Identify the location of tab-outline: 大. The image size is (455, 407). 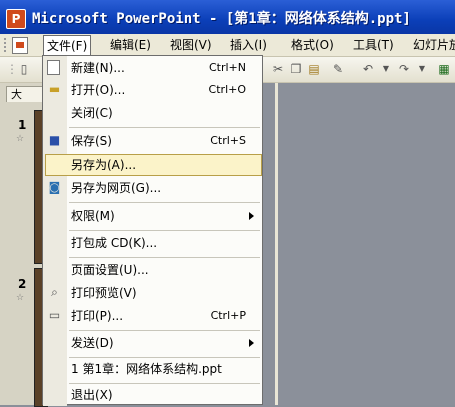
(26, 94).